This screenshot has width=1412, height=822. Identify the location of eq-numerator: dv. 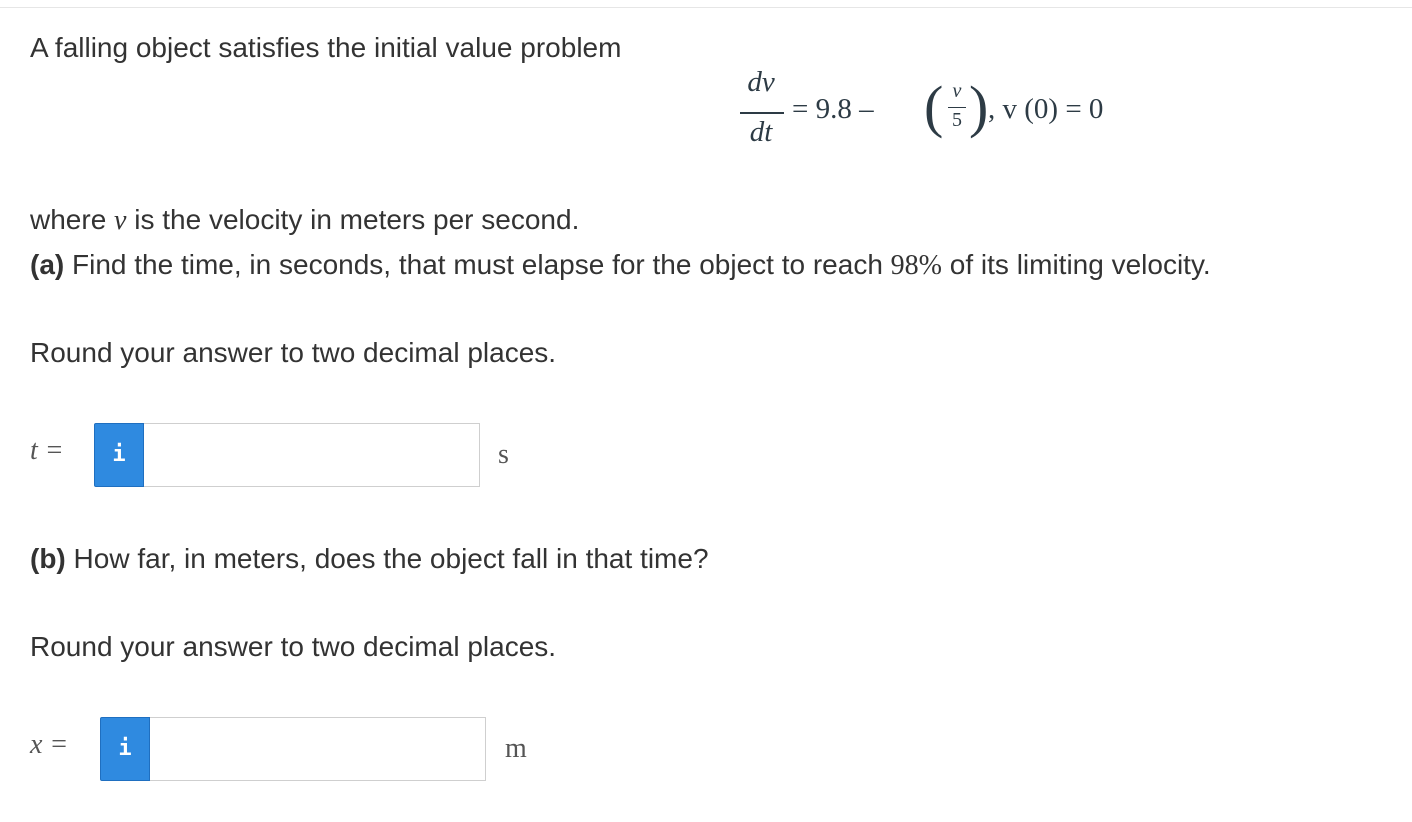
(761, 82).